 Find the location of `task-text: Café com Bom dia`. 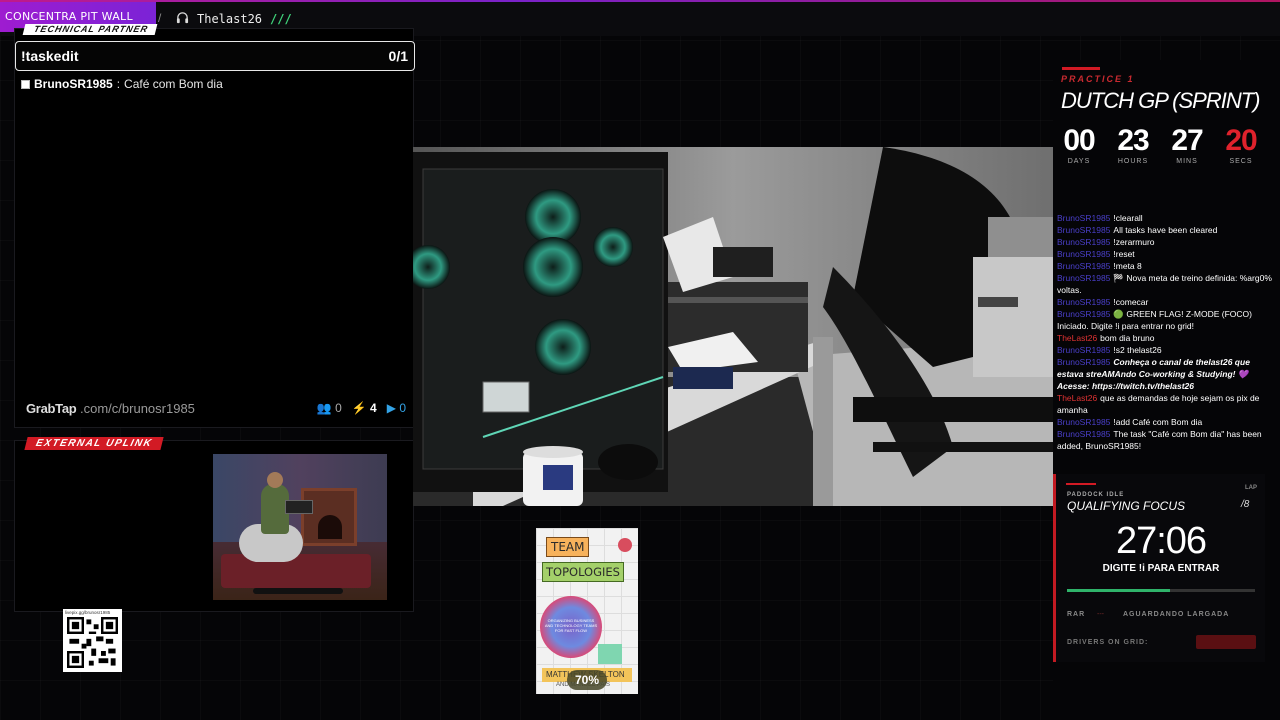

task-text: Café com Bom dia is located at coordinates (173, 84).